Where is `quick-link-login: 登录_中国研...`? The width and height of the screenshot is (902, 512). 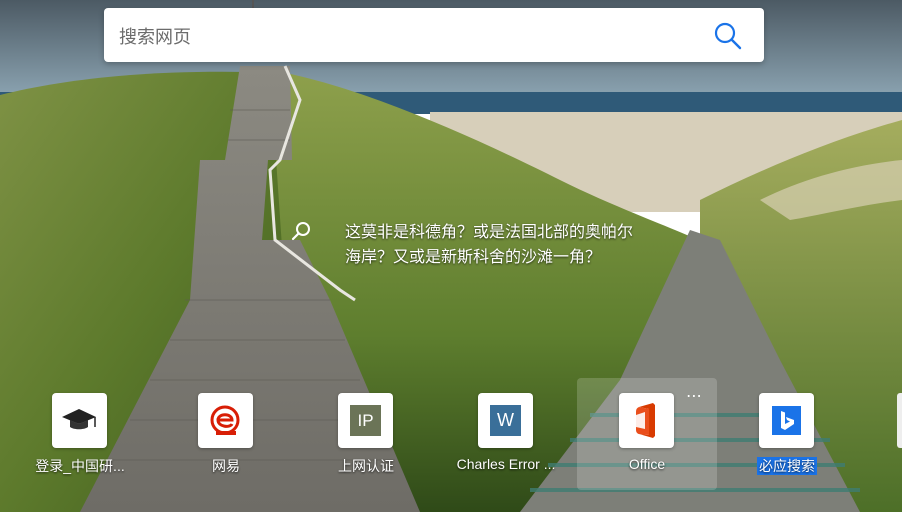
quick-link-login: 登录_中国研... is located at coordinates (80, 434).